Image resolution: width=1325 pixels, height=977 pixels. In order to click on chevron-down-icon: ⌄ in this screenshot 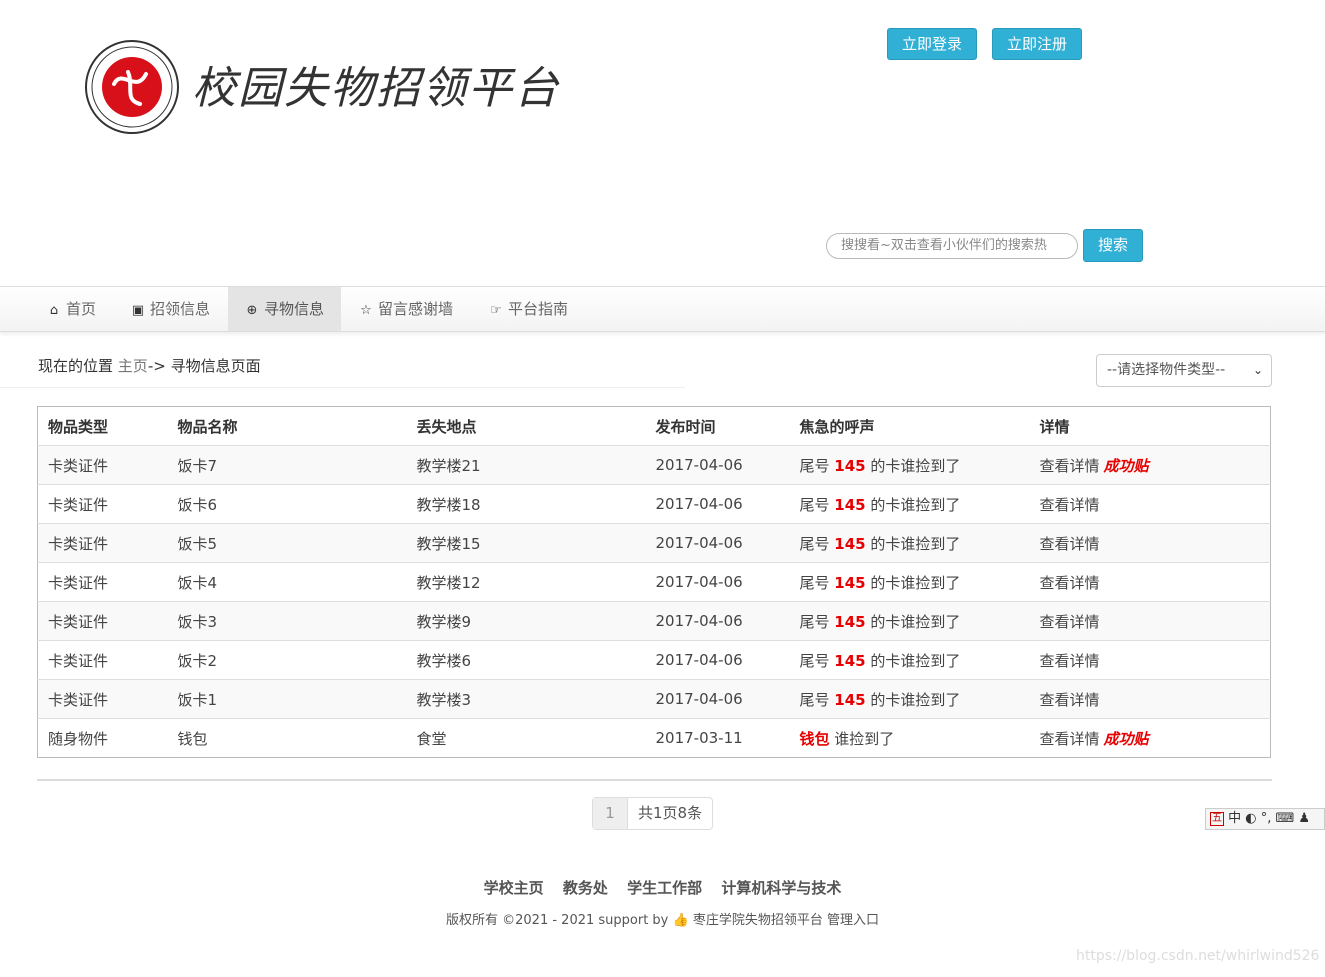, I will do `click(1257, 370)`.